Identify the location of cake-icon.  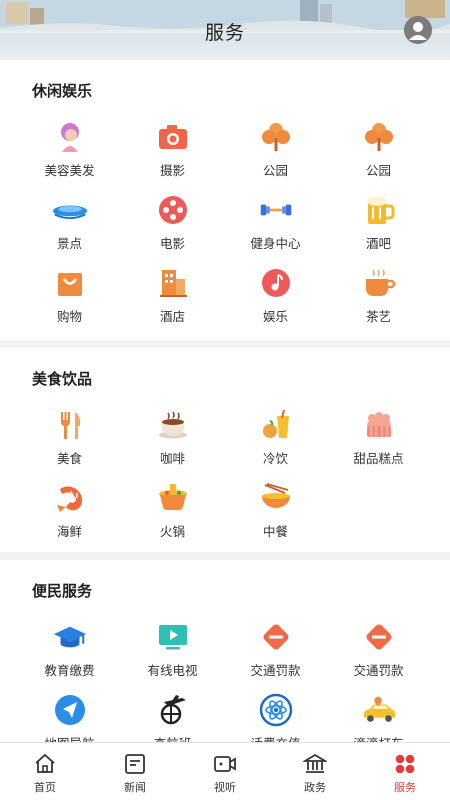
(379, 425).